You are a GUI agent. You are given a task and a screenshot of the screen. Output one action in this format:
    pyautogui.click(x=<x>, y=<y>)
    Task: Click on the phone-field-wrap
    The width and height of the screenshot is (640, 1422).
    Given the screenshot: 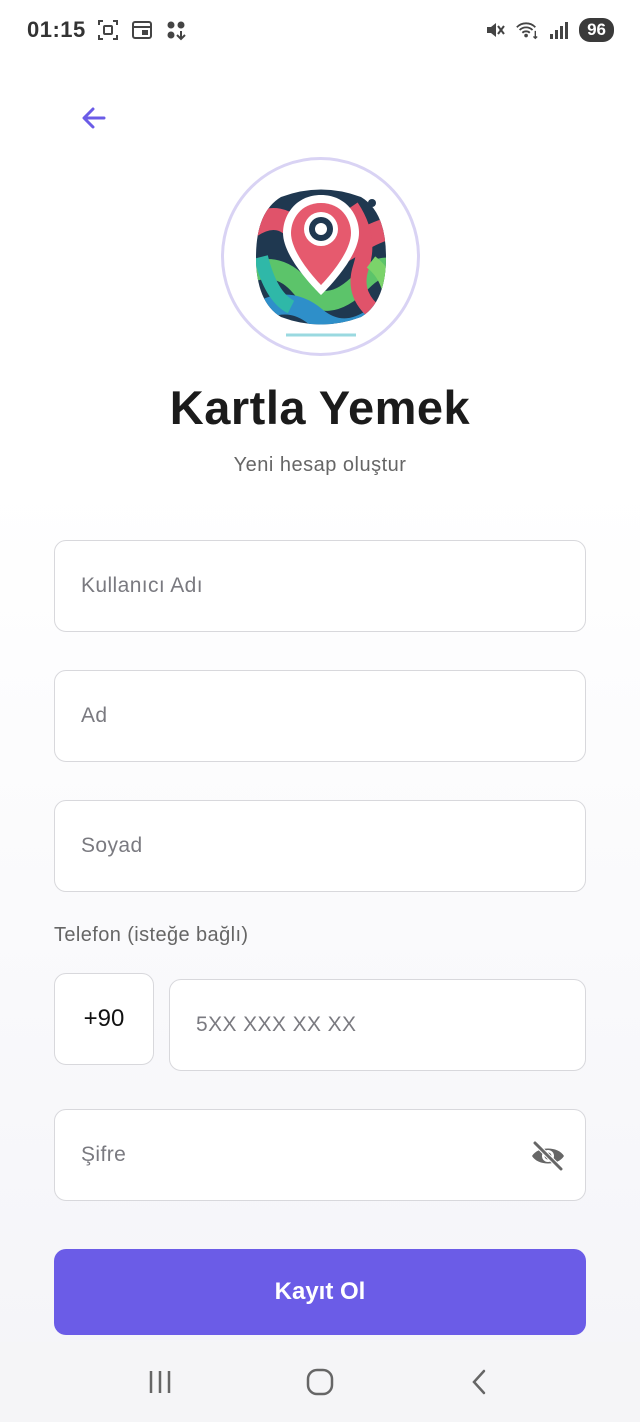 What is the action you would take?
    pyautogui.click(x=377, y=1025)
    